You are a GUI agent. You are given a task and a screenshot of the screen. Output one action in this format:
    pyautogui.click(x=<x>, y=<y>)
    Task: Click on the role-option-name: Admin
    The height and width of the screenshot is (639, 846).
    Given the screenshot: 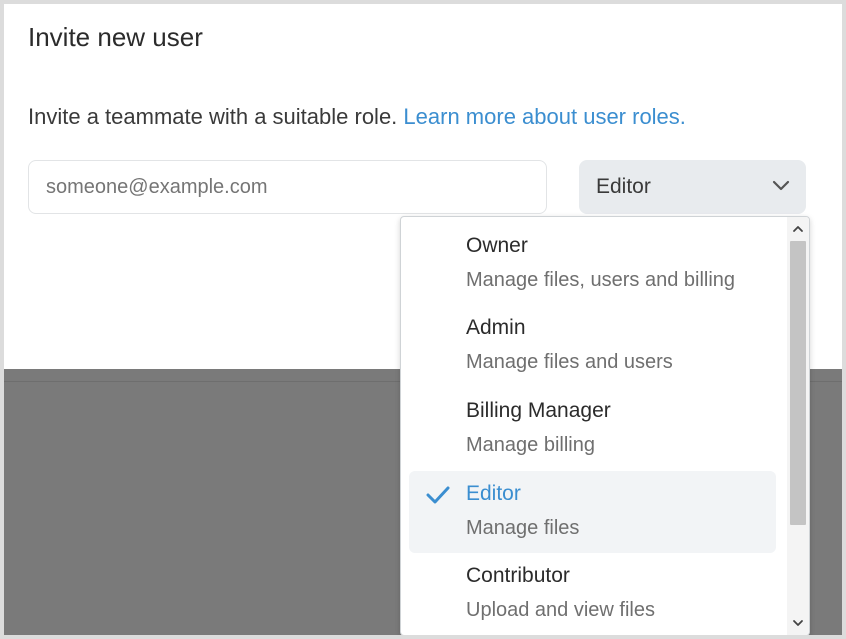 What is the action you would take?
    pyautogui.click(x=496, y=327)
    